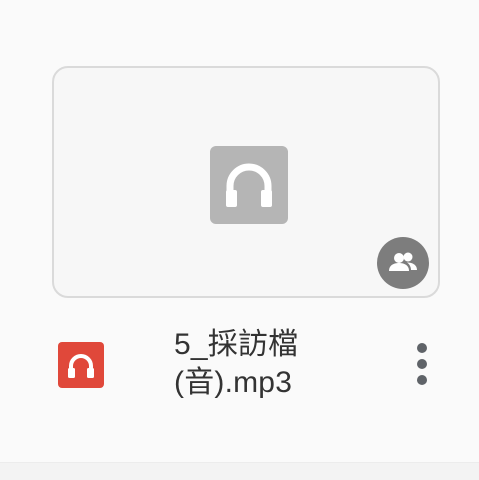 The width and height of the screenshot is (479, 480). I want to click on file-name: 5_採訪檔 (音).mp3, so click(269, 364).